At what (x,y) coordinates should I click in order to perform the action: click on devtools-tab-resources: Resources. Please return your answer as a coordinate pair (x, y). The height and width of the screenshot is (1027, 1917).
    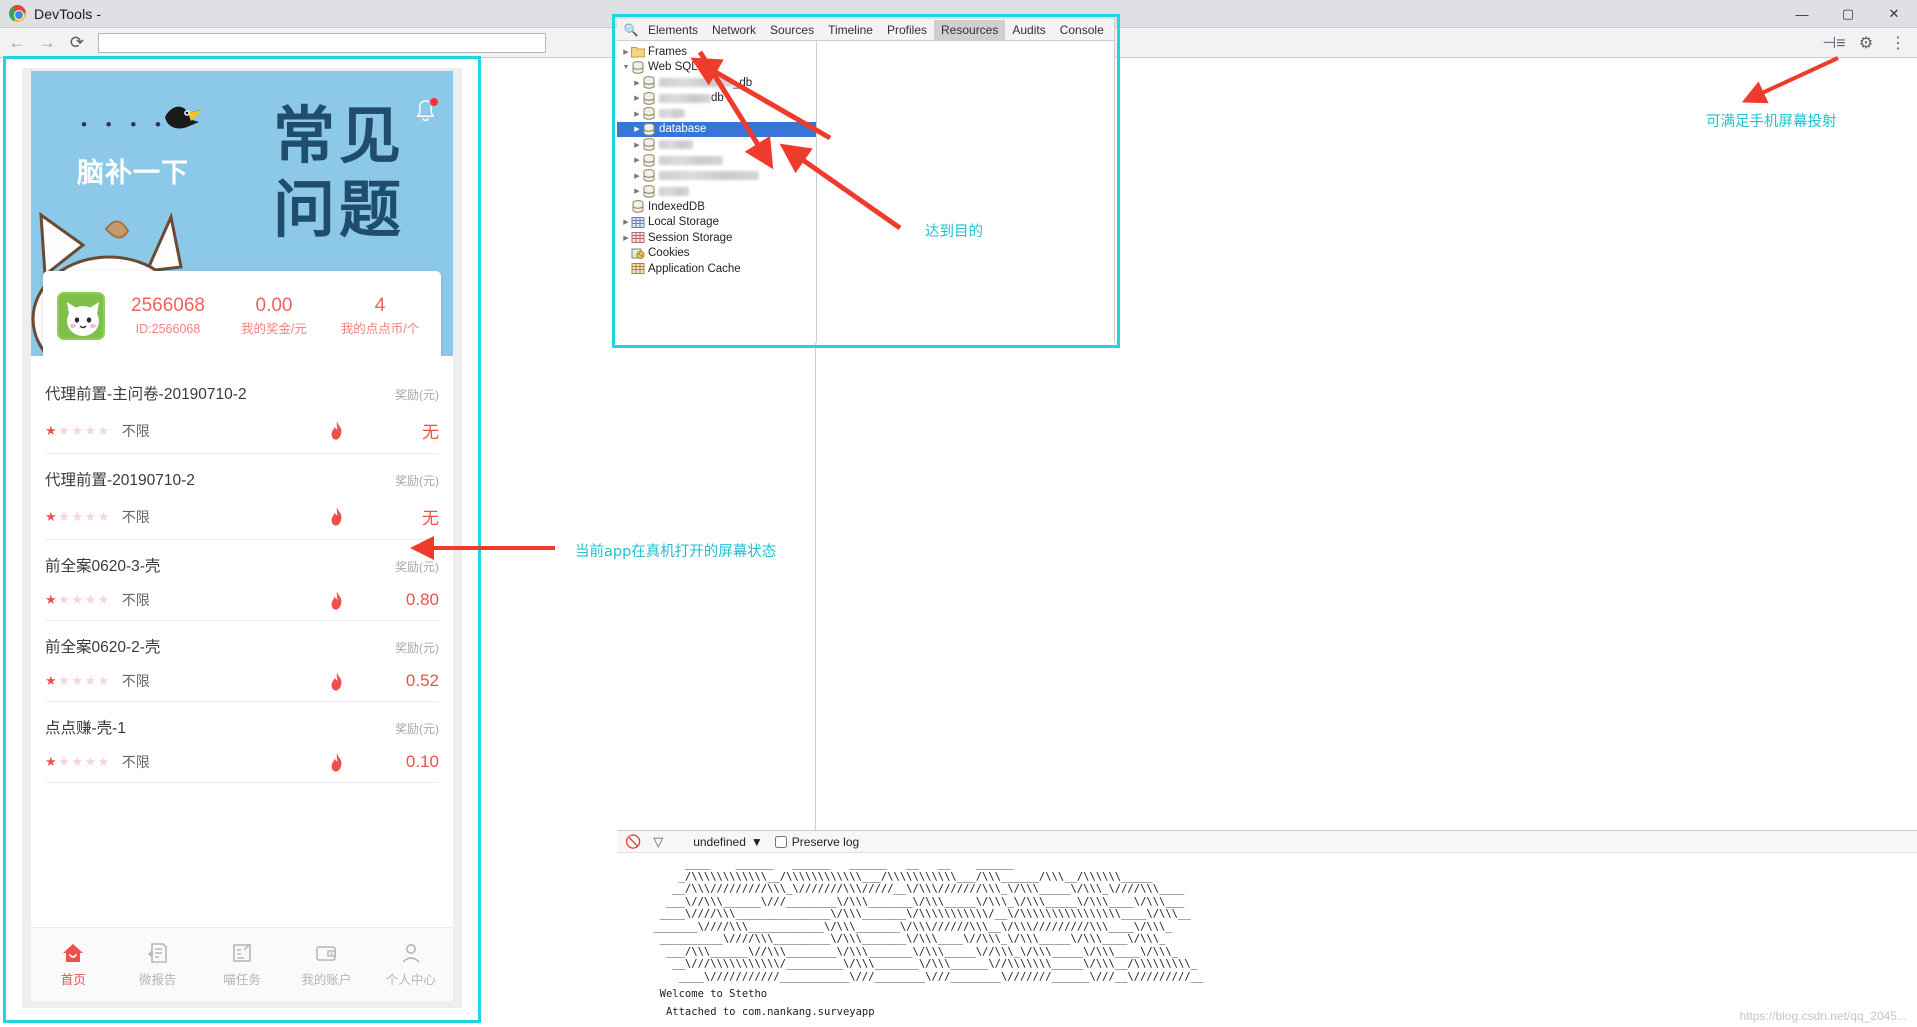
    Looking at the image, I should click on (970, 29).